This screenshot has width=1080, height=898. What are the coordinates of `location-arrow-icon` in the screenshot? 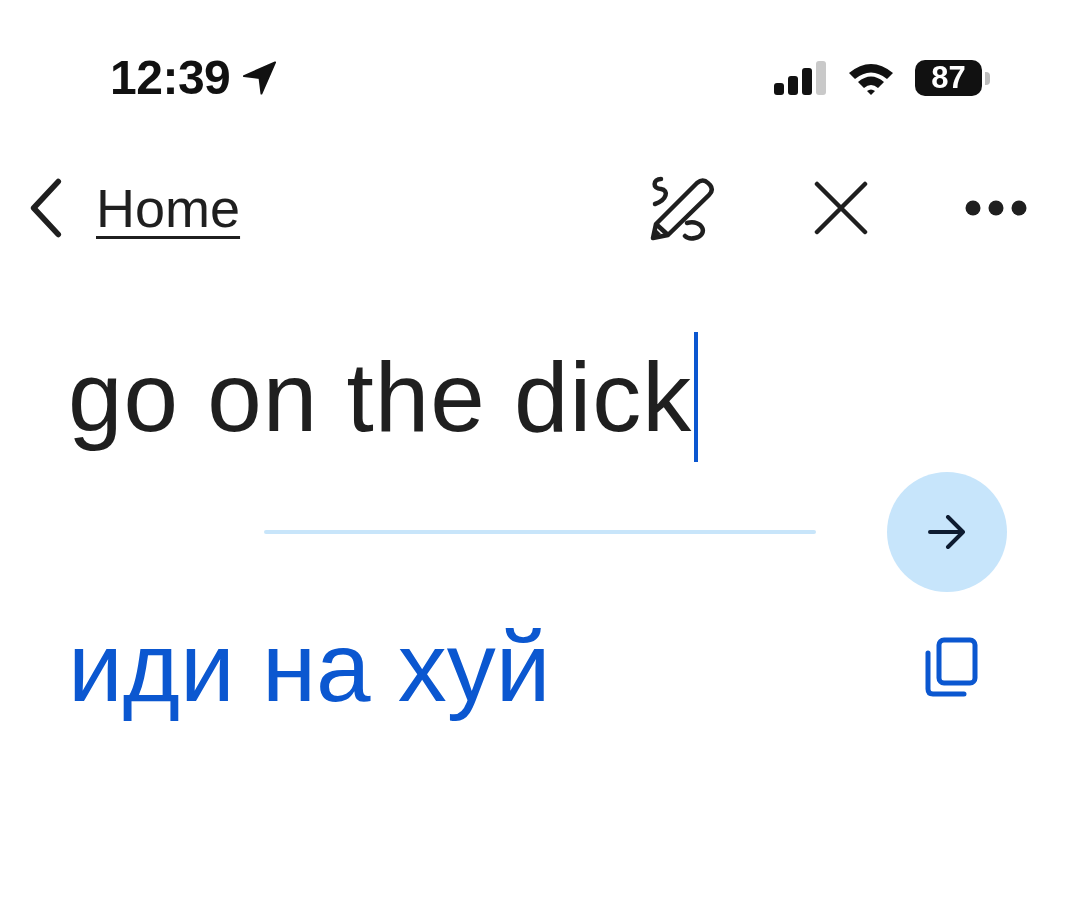 It's located at (260, 78).